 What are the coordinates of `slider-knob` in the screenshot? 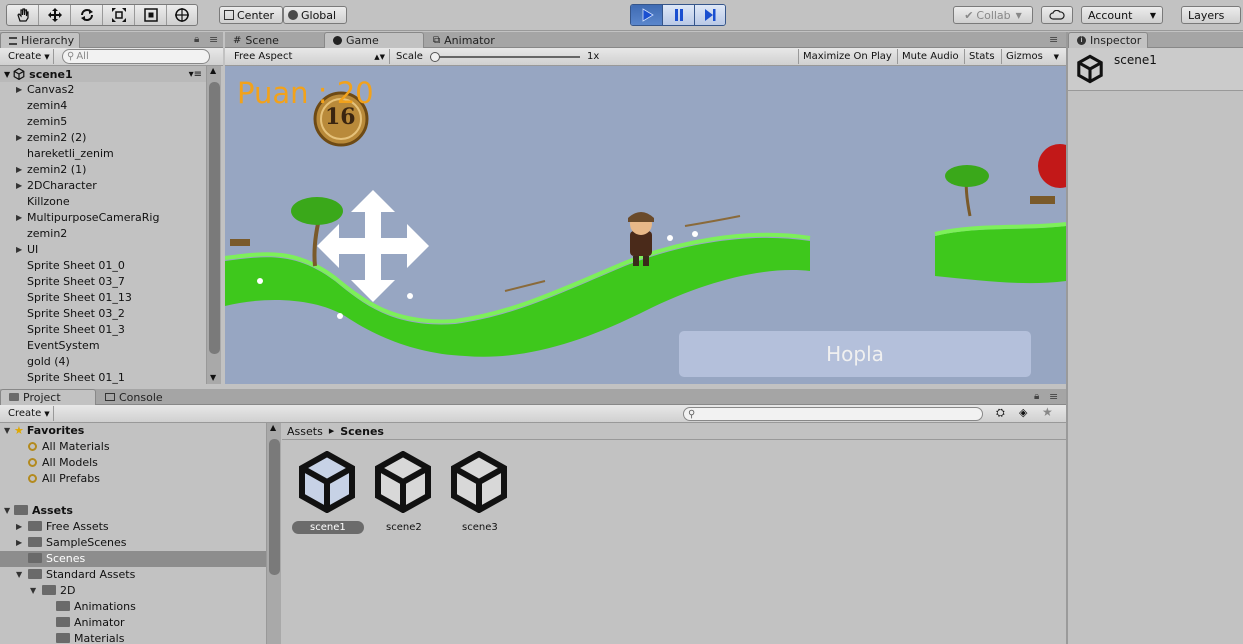 It's located at (435, 57).